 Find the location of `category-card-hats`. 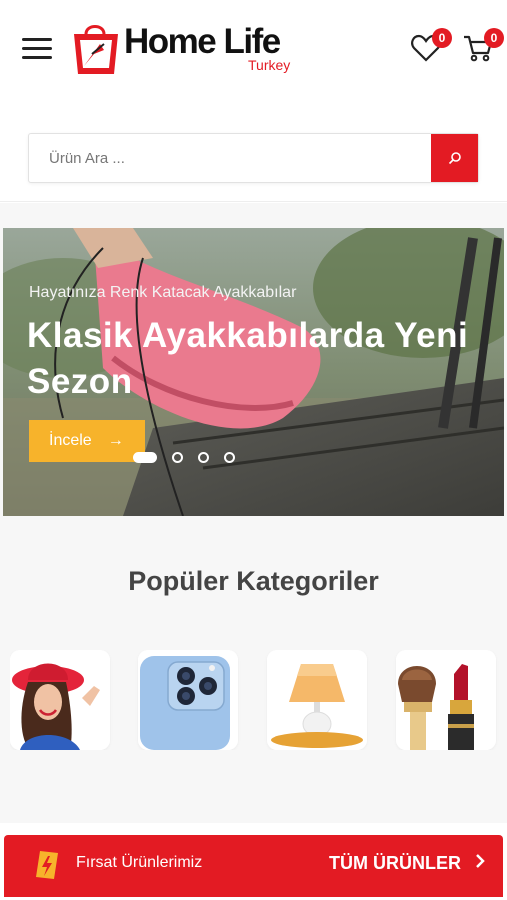

category-card-hats is located at coordinates (60, 700).